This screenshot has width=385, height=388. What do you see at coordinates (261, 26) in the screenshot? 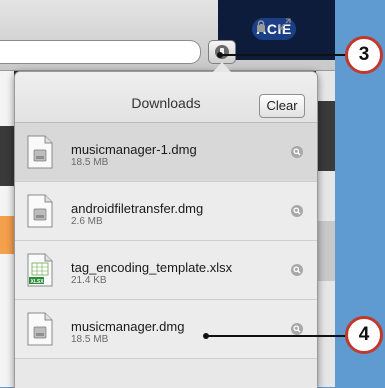
I see `lock-icon` at bounding box center [261, 26].